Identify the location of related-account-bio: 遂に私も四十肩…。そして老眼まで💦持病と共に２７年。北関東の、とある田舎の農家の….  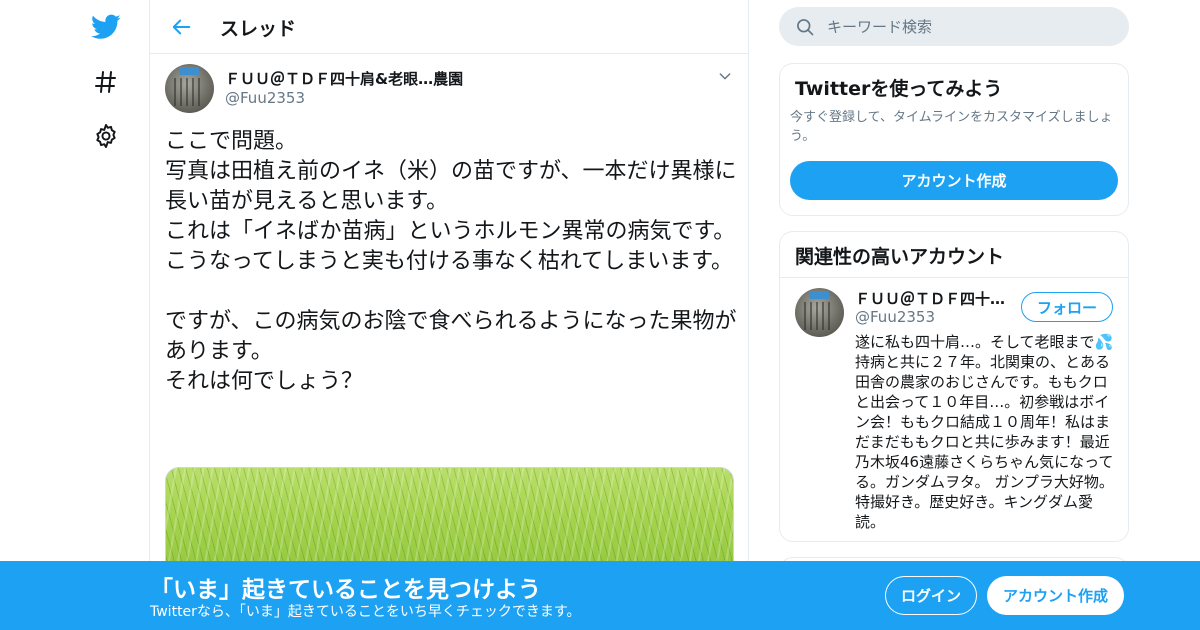
(984, 432).